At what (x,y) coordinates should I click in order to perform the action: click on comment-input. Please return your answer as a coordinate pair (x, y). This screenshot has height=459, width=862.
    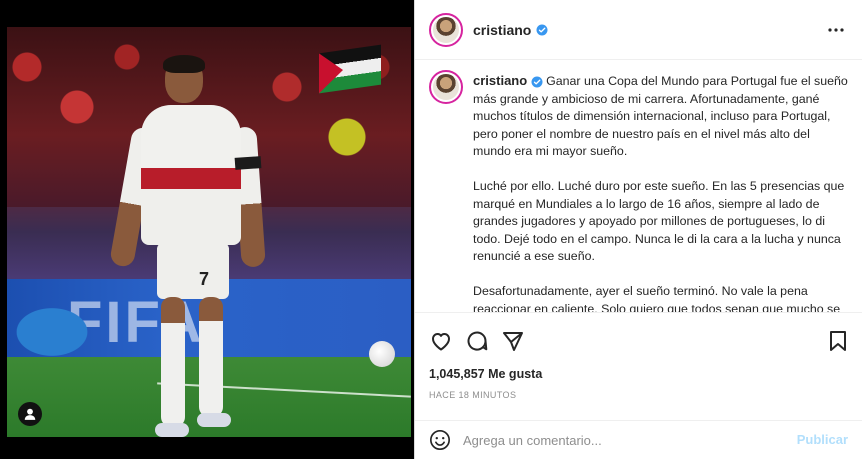
    Looking at the image, I should click on (613, 440).